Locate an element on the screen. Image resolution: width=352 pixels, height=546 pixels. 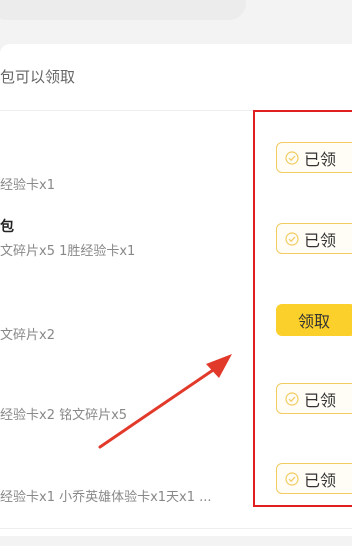
reward-desc: 文碎片x2 is located at coordinates (27, 335).